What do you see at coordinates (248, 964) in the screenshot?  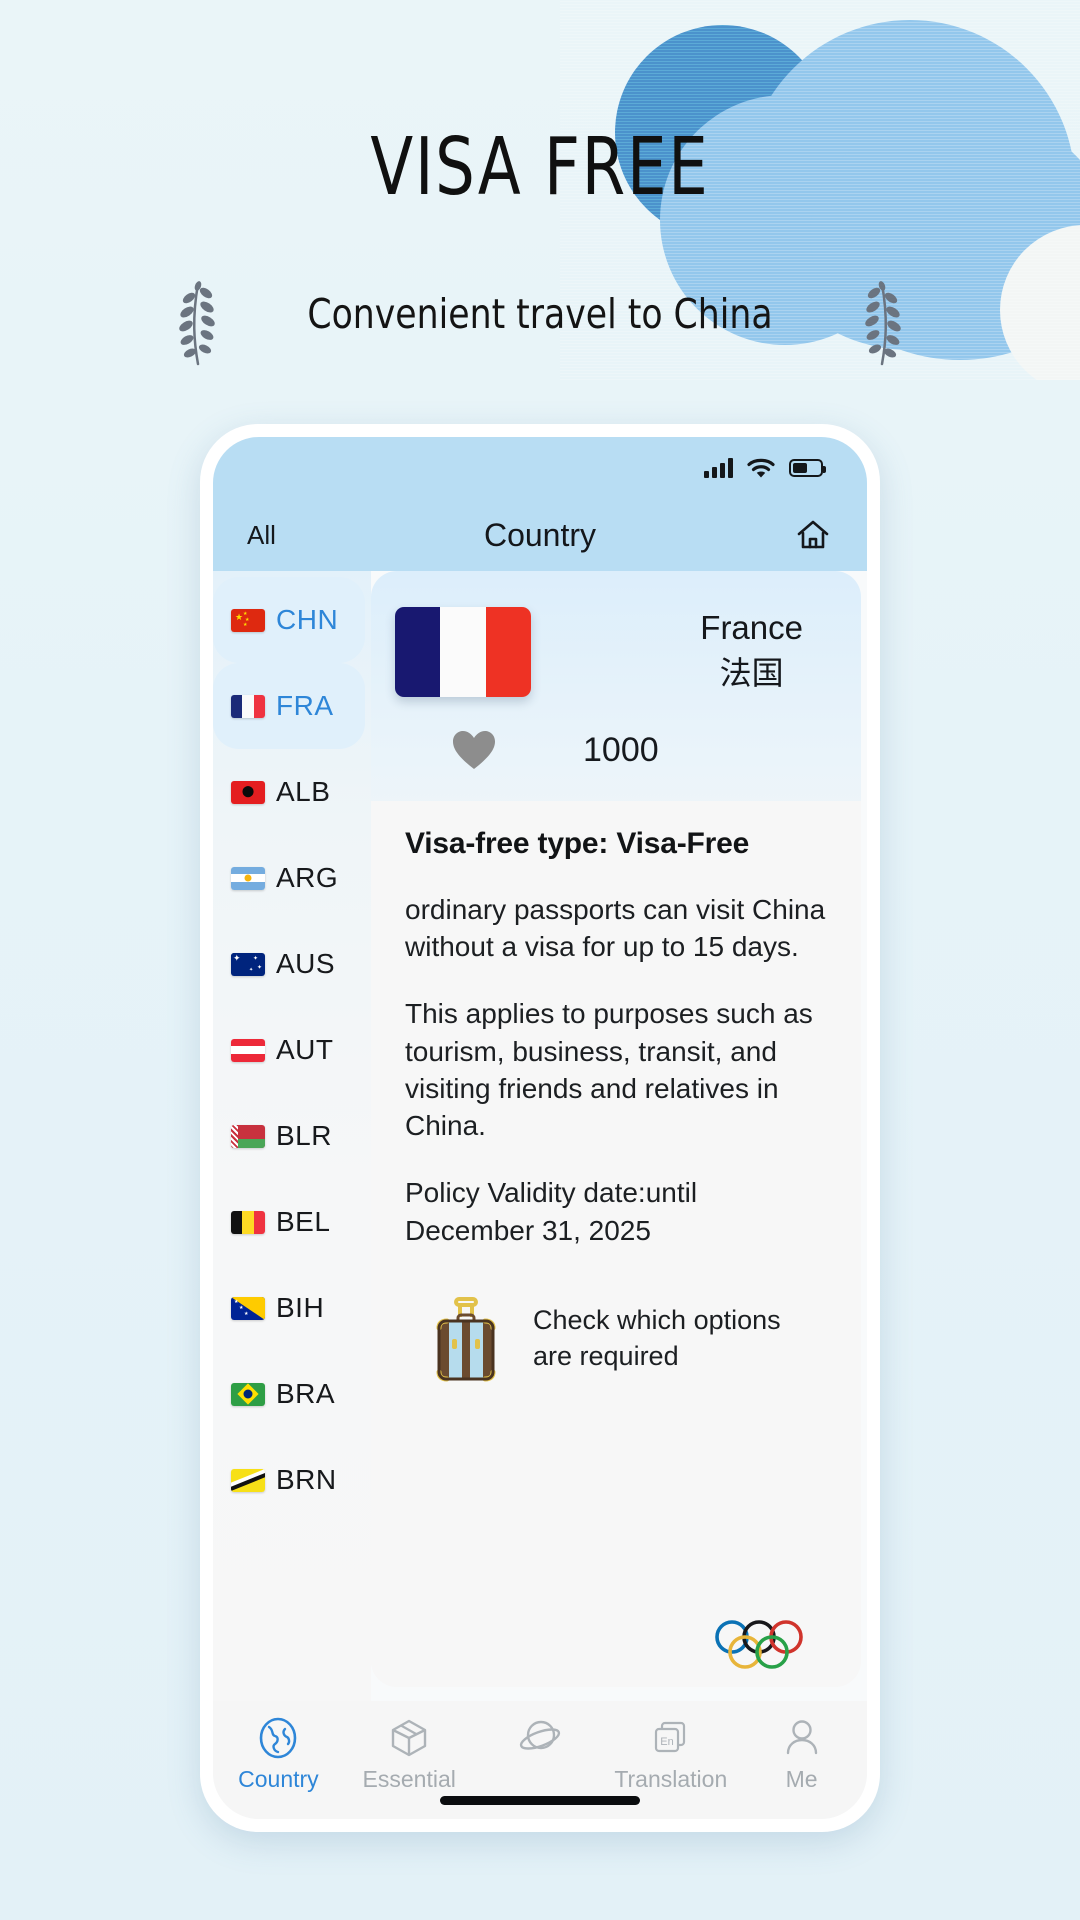 I see `au-flag-icon: ✦ ✦ ✦ ✦` at bounding box center [248, 964].